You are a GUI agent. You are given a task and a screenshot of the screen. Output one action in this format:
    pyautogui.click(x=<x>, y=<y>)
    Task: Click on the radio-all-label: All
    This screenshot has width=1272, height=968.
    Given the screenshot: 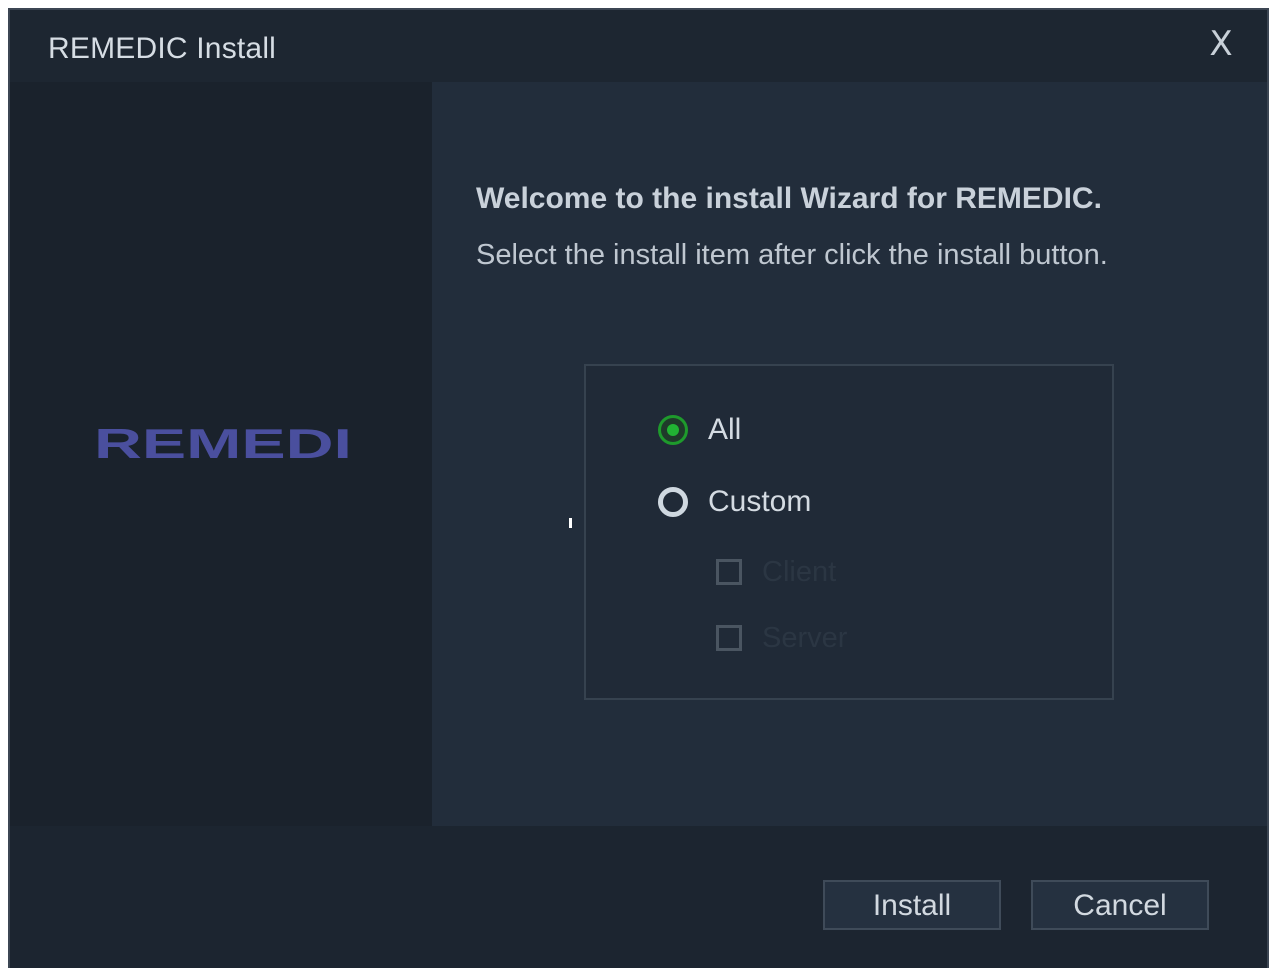 What is the action you would take?
    pyautogui.click(x=725, y=429)
    